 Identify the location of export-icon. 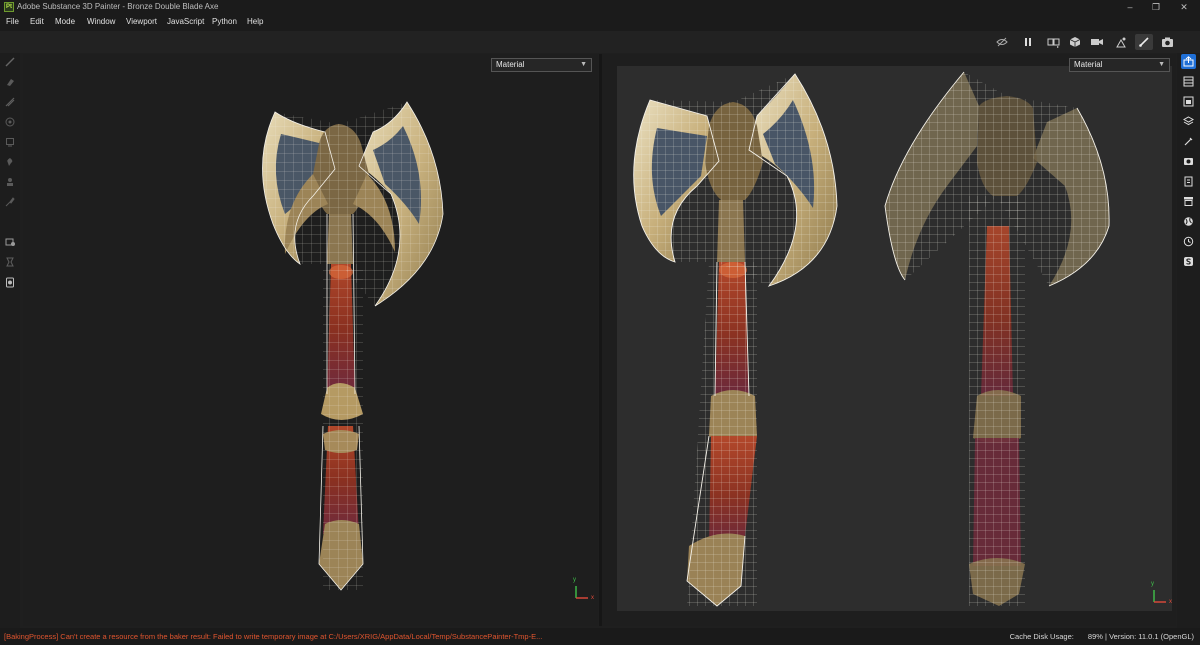
(1188, 61).